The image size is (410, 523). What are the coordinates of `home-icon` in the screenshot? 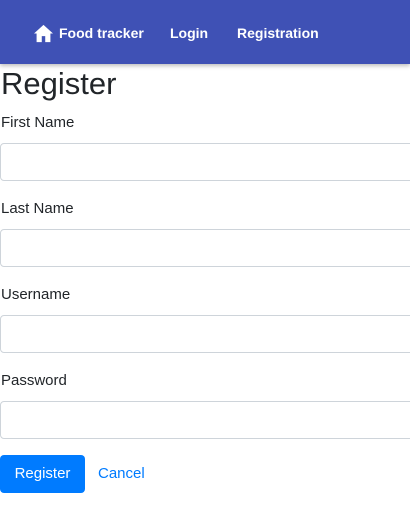 It's located at (43, 33).